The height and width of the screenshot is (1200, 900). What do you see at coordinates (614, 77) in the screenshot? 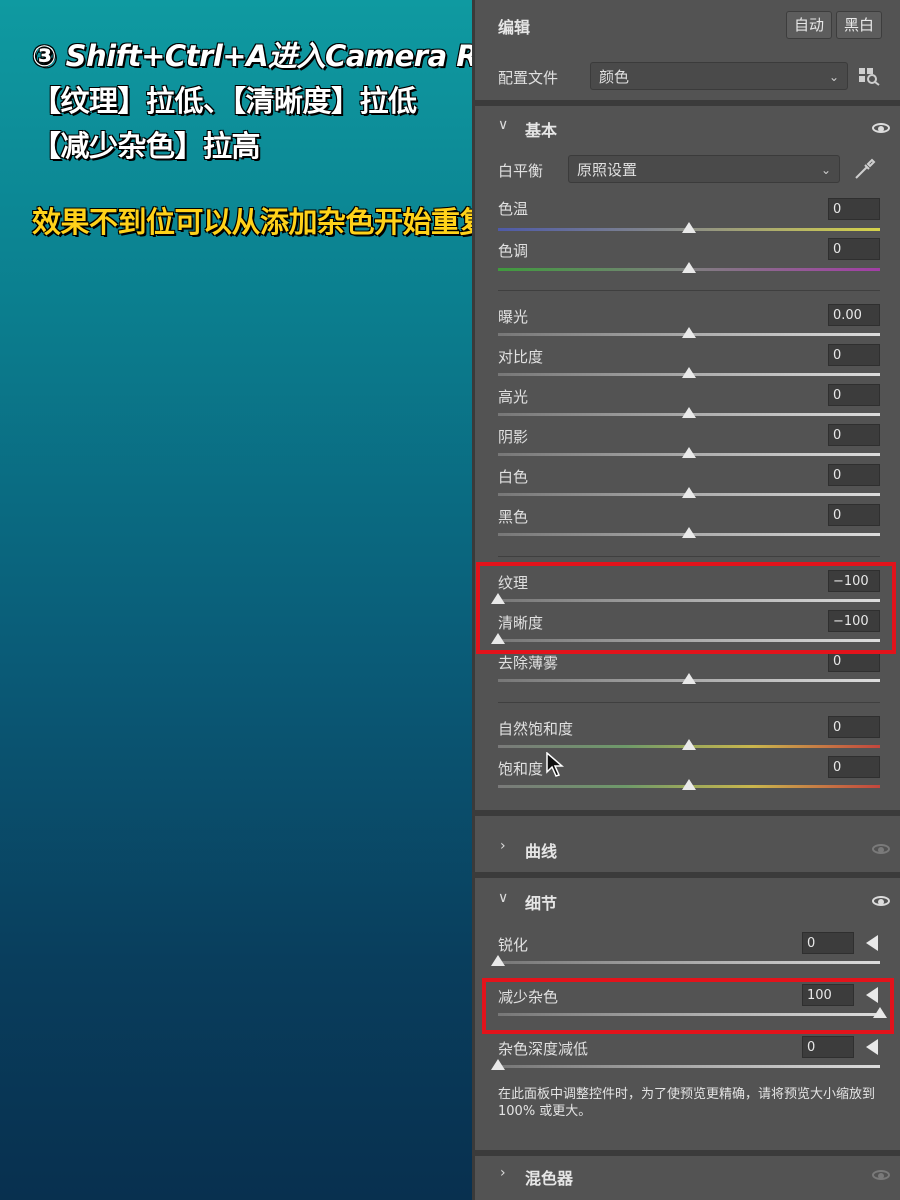
I see `profile-select-value: 颜色` at bounding box center [614, 77].